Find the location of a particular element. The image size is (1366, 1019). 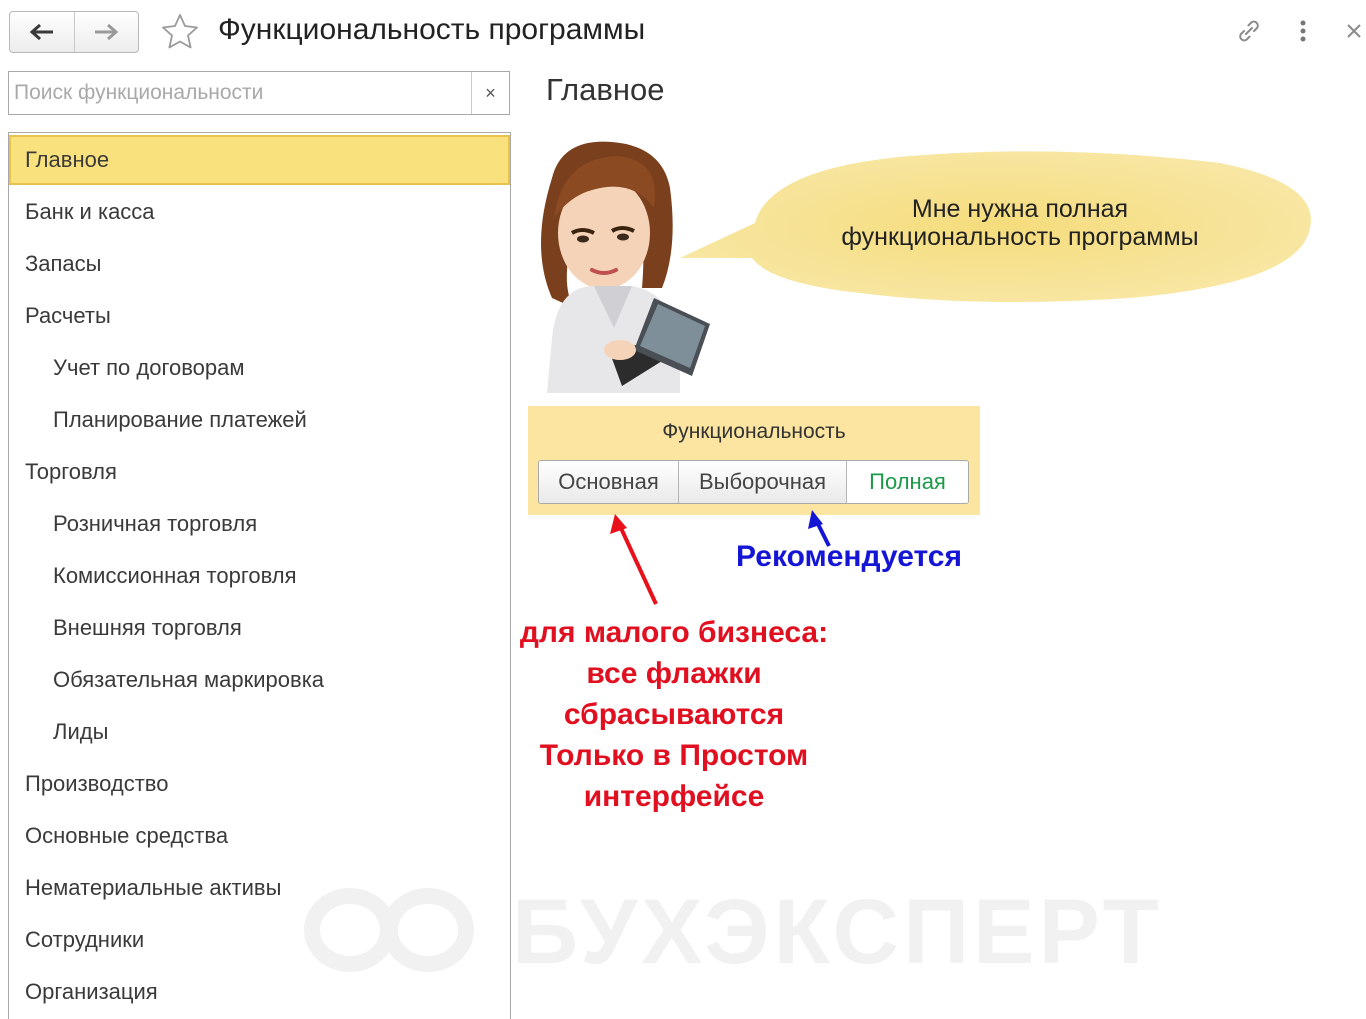

search-input is located at coordinates (240, 93).